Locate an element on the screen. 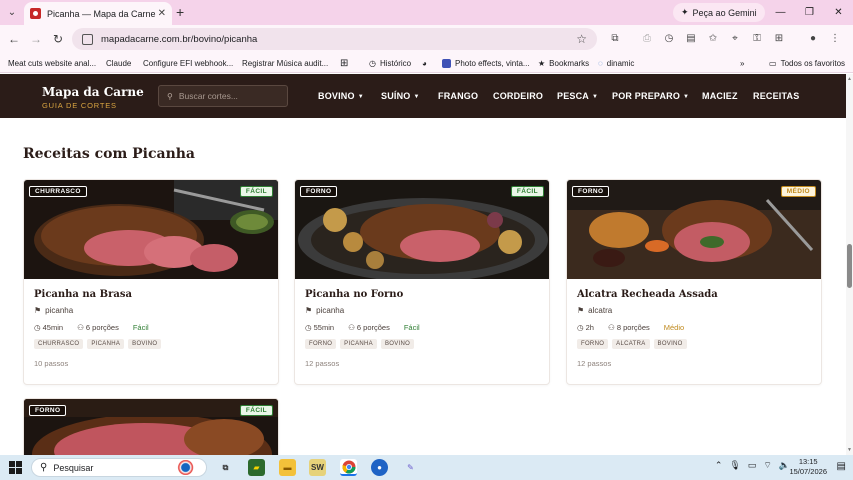 This screenshot has height=480, width=853. recipe-steps: 12 passos is located at coordinates (594, 363).